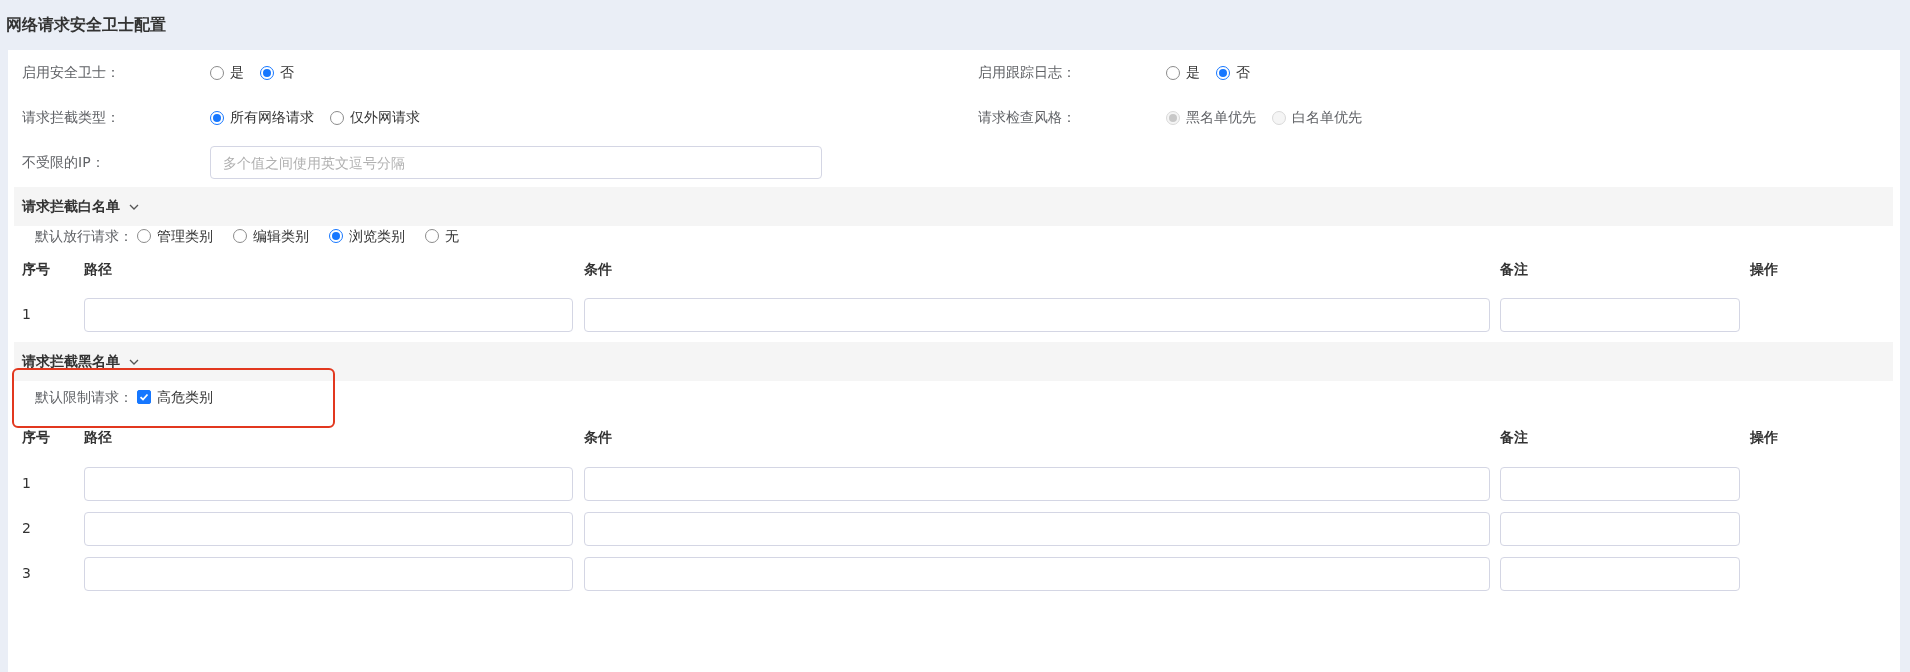 Image resolution: width=1910 pixels, height=672 pixels. What do you see at coordinates (84, 236) in the screenshot?
I see `default-label: 默认放行请求：` at bounding box center [84, 236].